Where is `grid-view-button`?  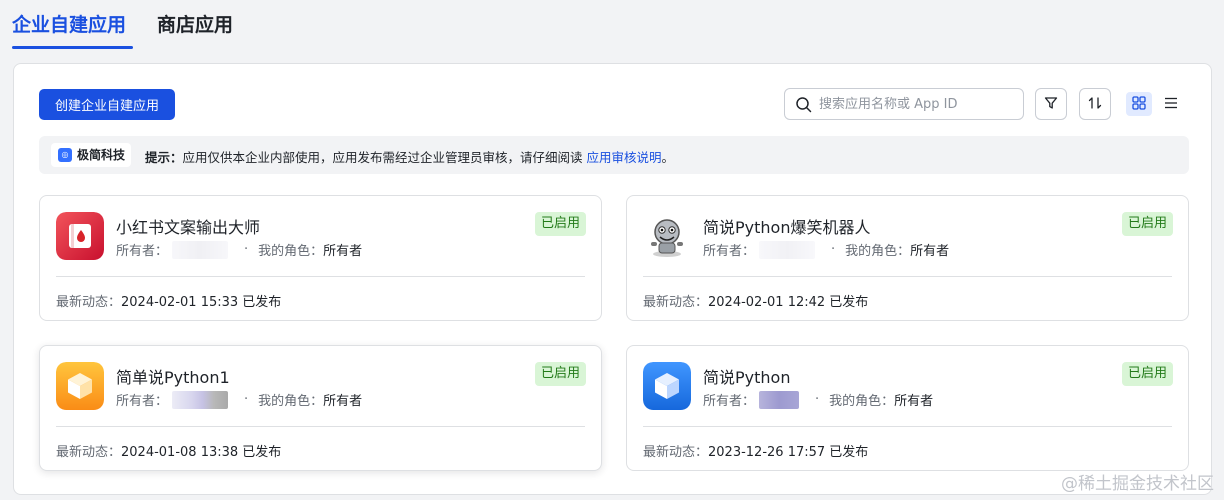 grid-view-button is located at coordinates (1139, 104).